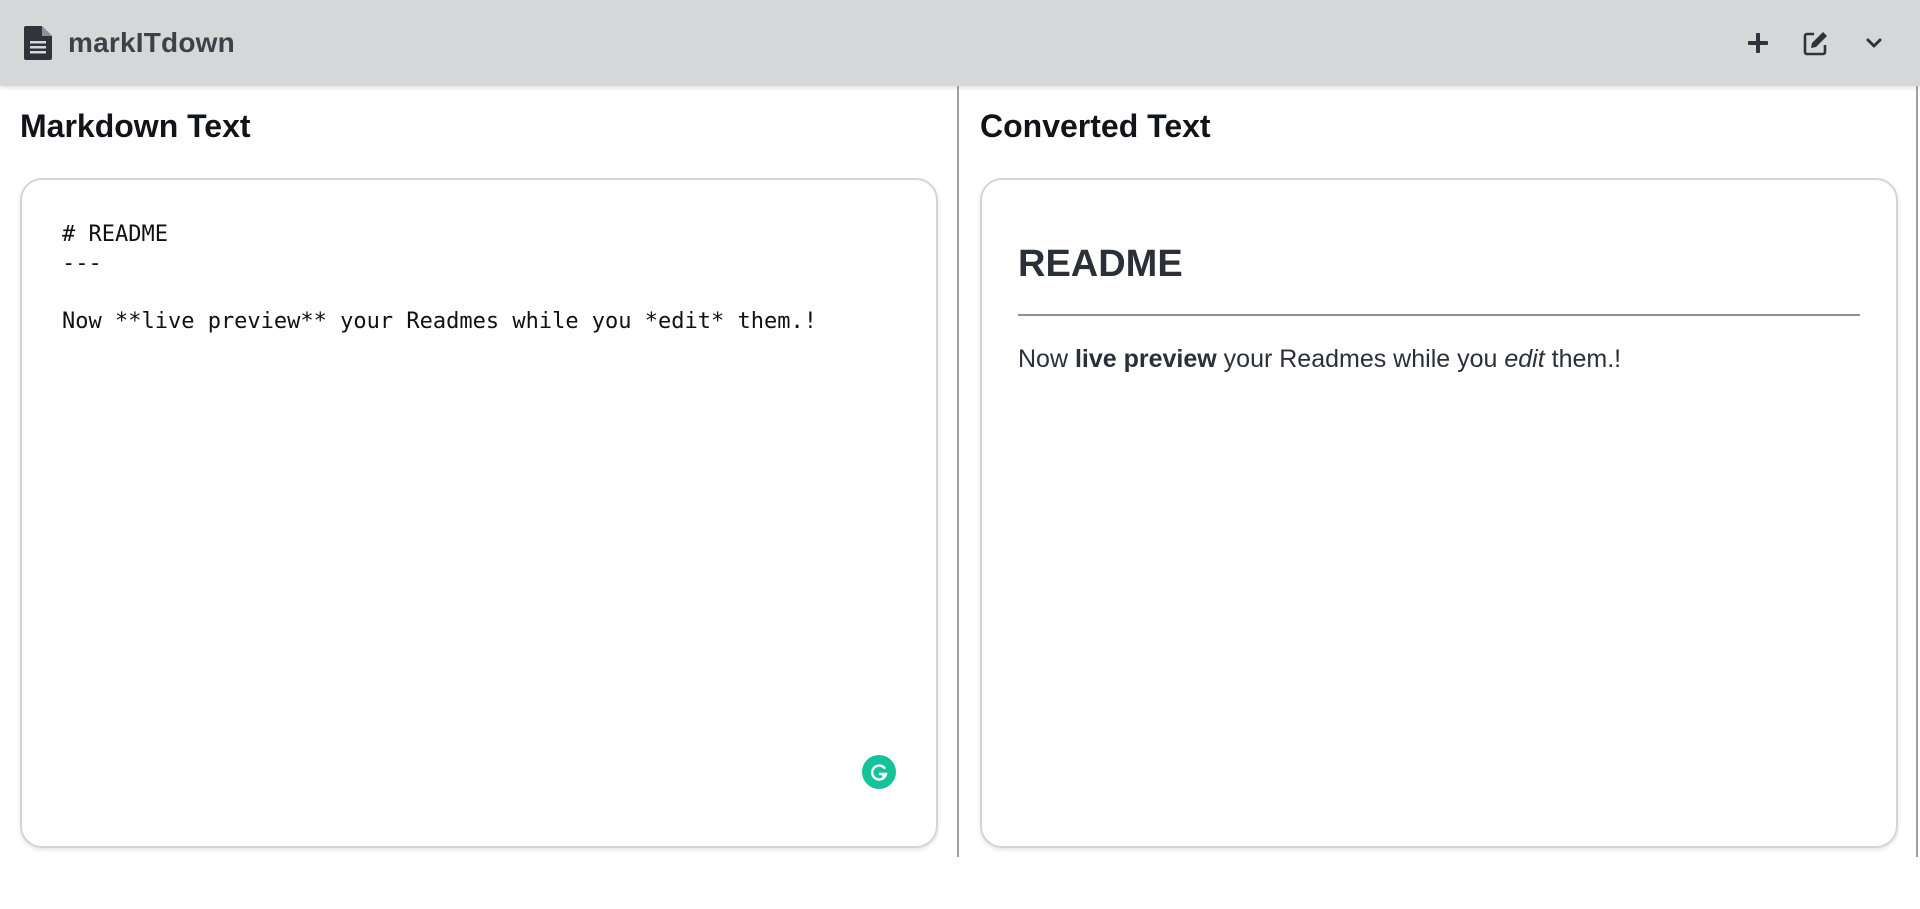 This screenshot has width=1920, height=909. Describe the element at coordinates (1583, 359) in the screenshot. I see `preview-text-3: them.!` at that location.